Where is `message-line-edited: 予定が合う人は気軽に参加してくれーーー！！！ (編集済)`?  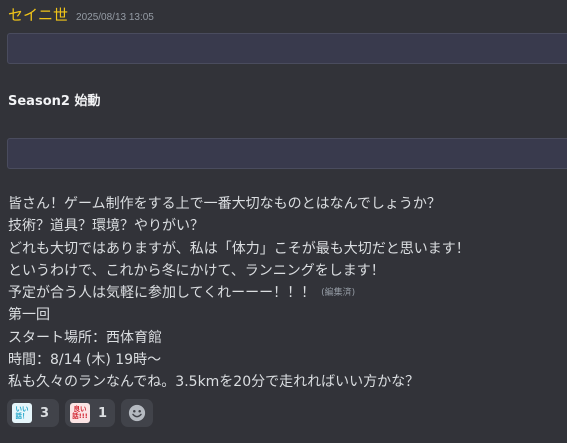 message-line-edited: 予定が合う人は気軽に参加してくれーーー！！！ (編集済) is located at coordinates (285, 293).